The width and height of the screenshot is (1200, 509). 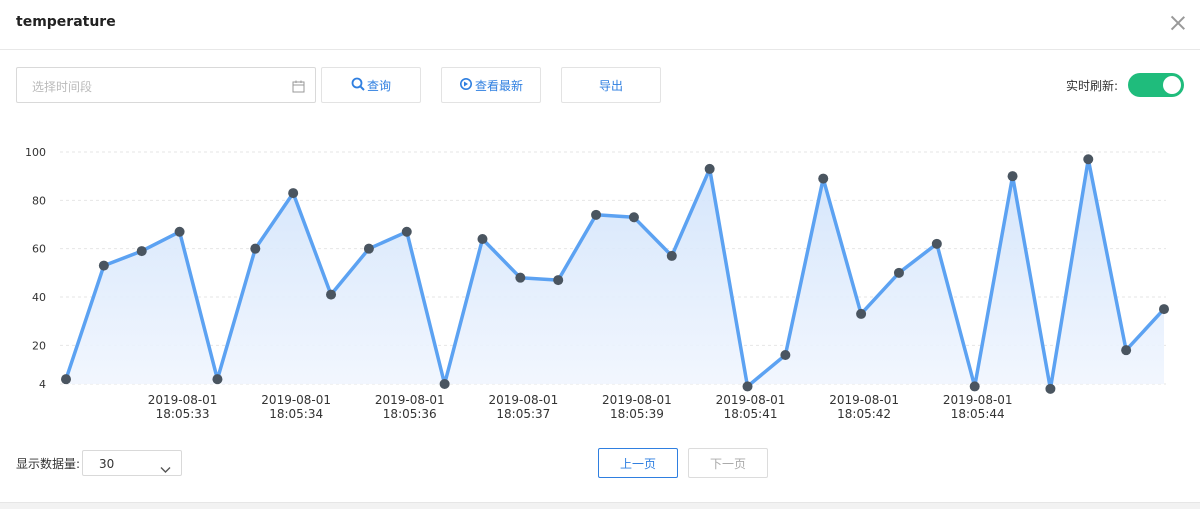 What do you see at coordinates (62, 87) in the screenshot?
I see `date-range-placeholder: 选择时间段` at bounding box center [62, 87].